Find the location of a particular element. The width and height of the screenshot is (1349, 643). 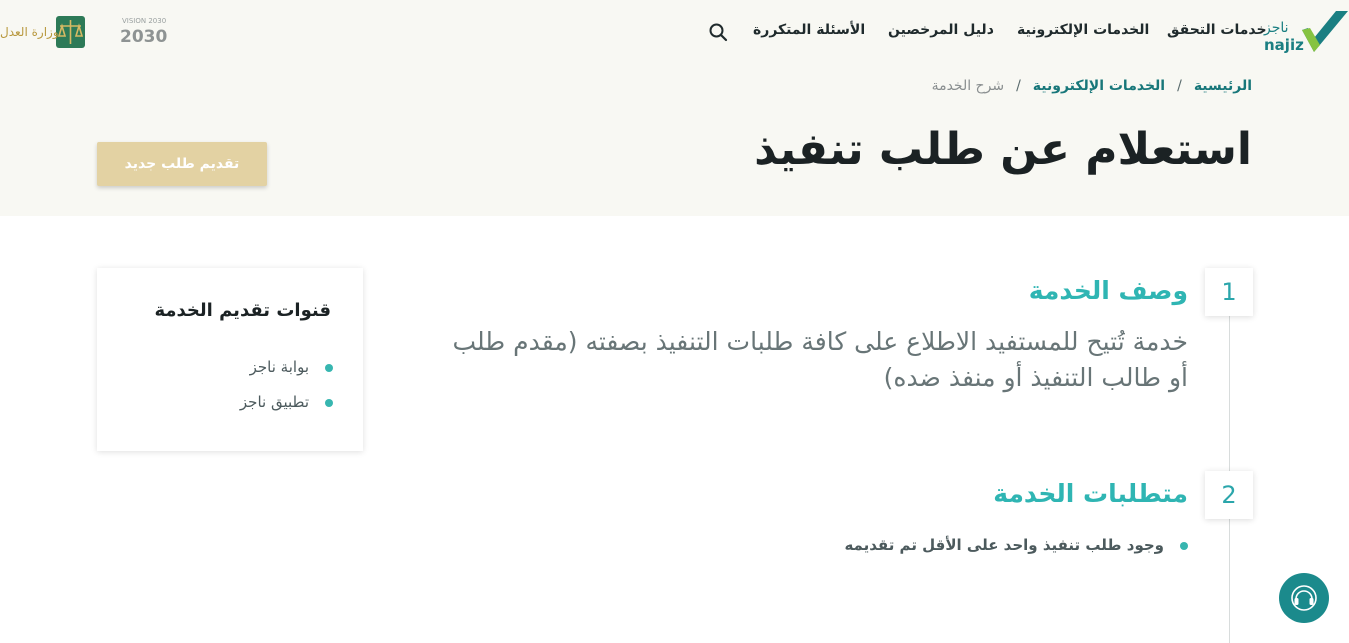

channel-label: تطبيق ناجز is located at coordinates (274, 402).